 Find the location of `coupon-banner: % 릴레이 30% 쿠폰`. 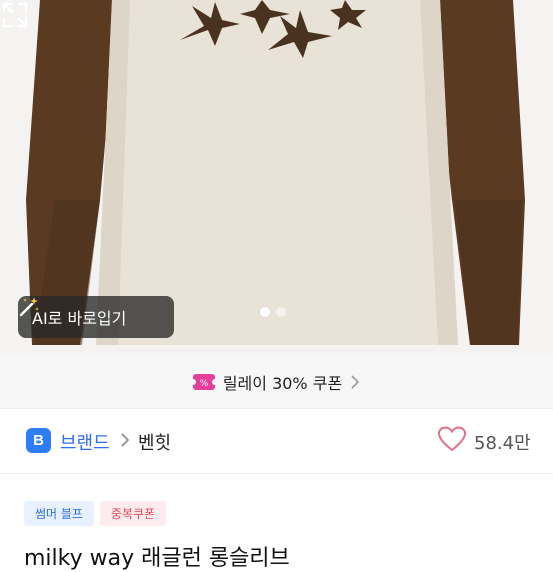

coupon-banner: % 릴레이 30% 쿠폰 is located at coordinates (276, 382).